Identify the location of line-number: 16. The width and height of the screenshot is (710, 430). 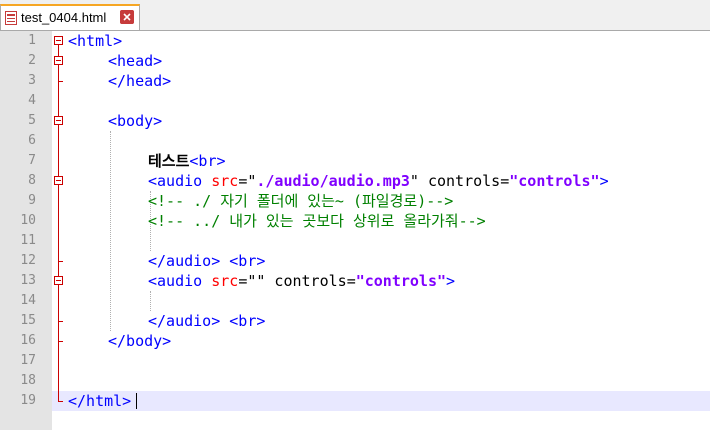
(28, 340).